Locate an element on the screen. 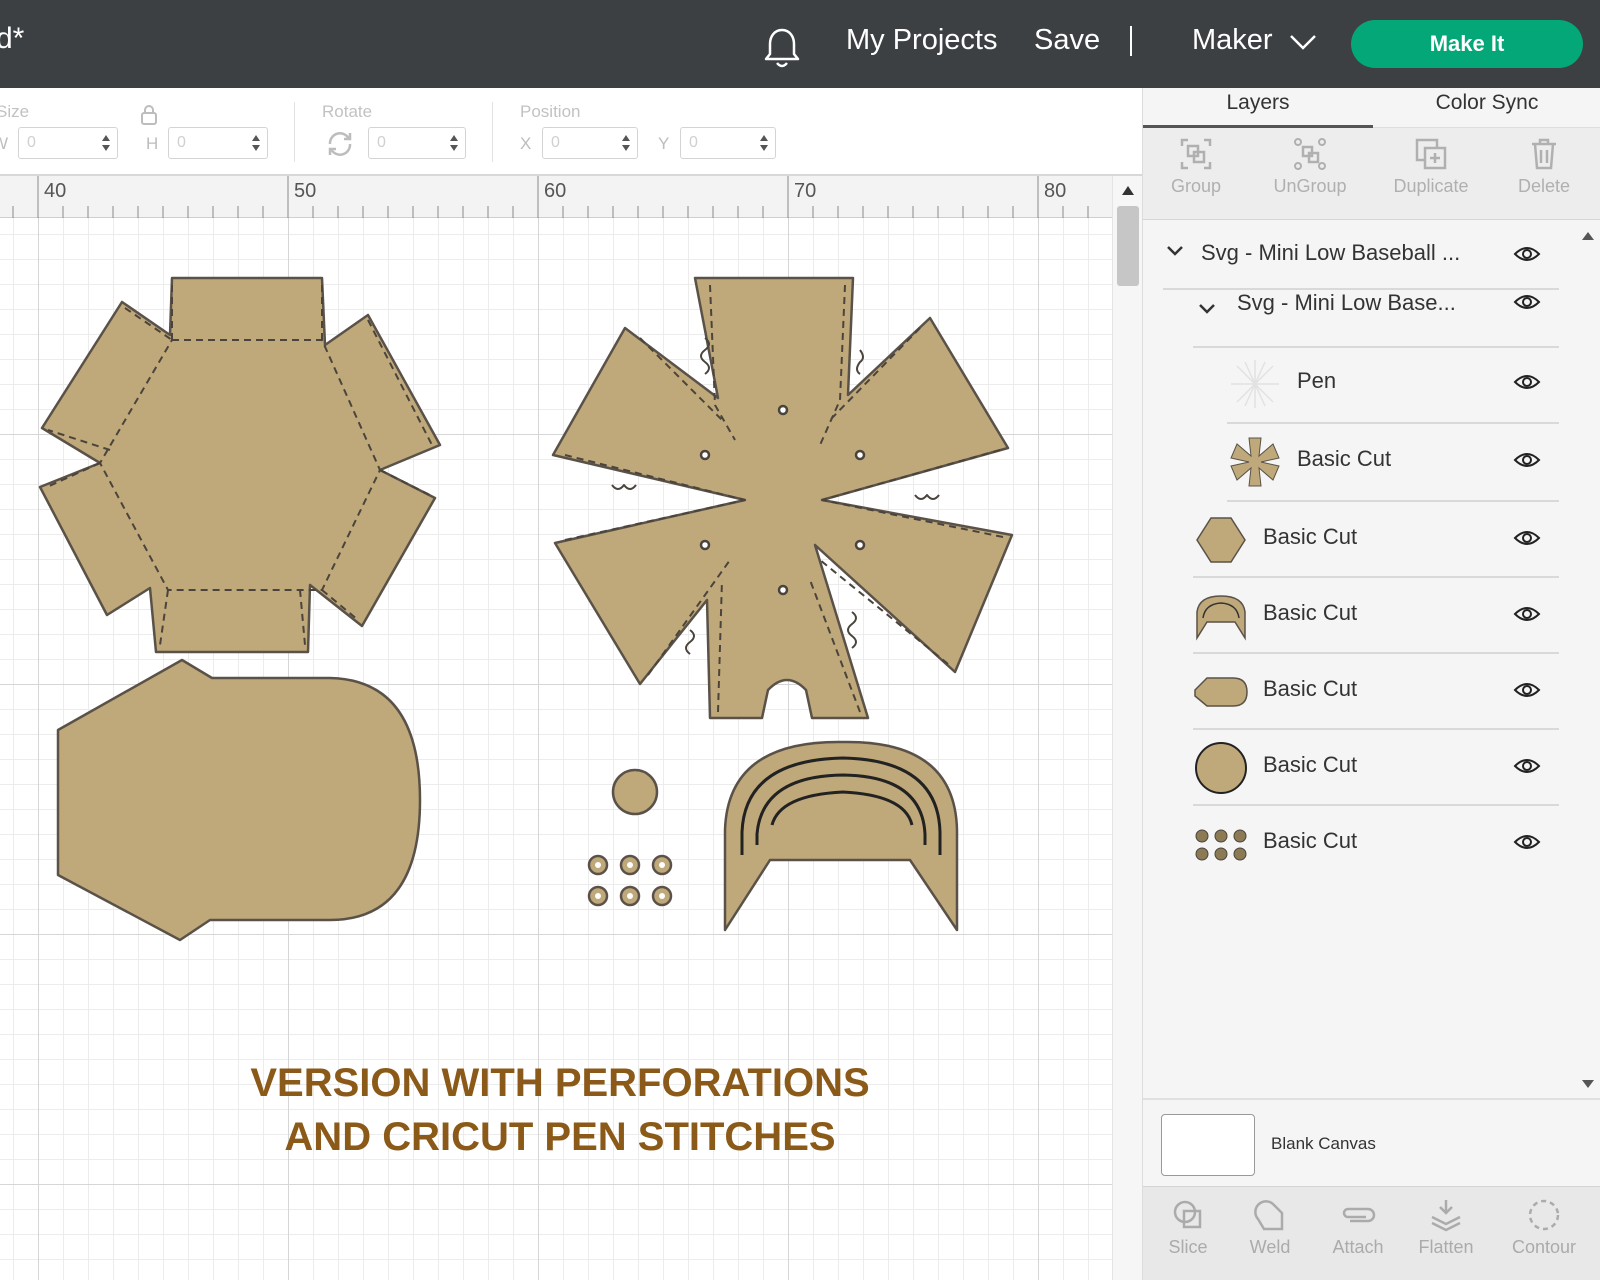 The width and height of the screenshot is (1600, 1280). tab-layers: Layers is located at coordinates (1258, 108).